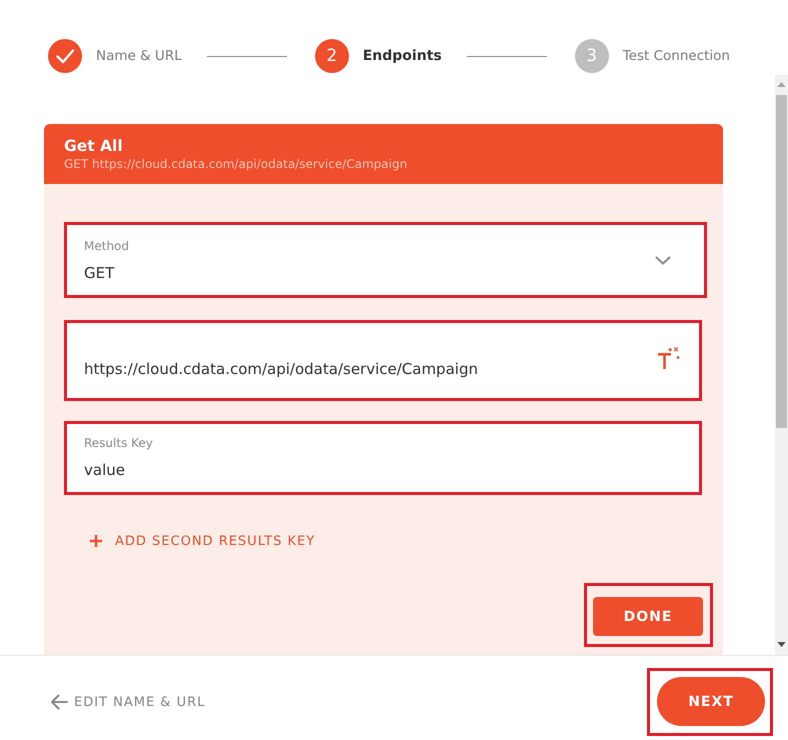 The image size is (788, 740). What do you see at coordinates (711, 701) in the screenshot?
I see `next-button: NEXT` at bounding box center [711, 701].